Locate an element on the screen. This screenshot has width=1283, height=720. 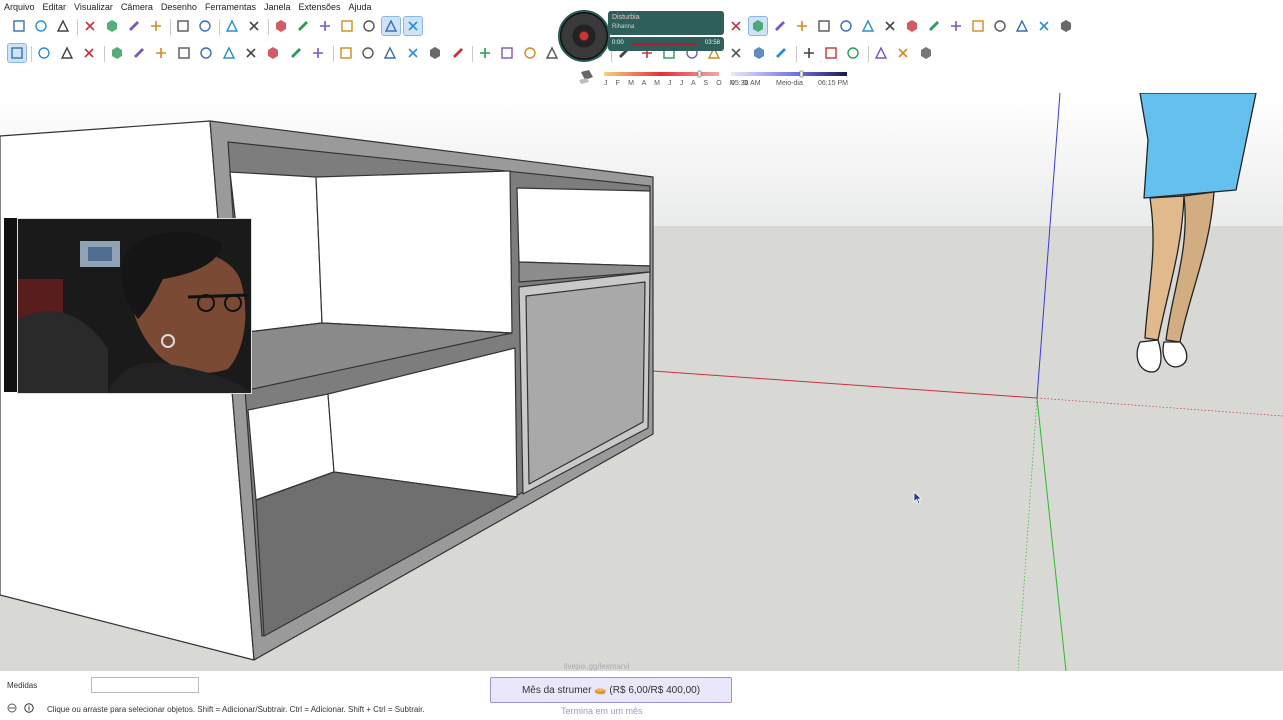
save-icon is located at coordinates (63, 26).